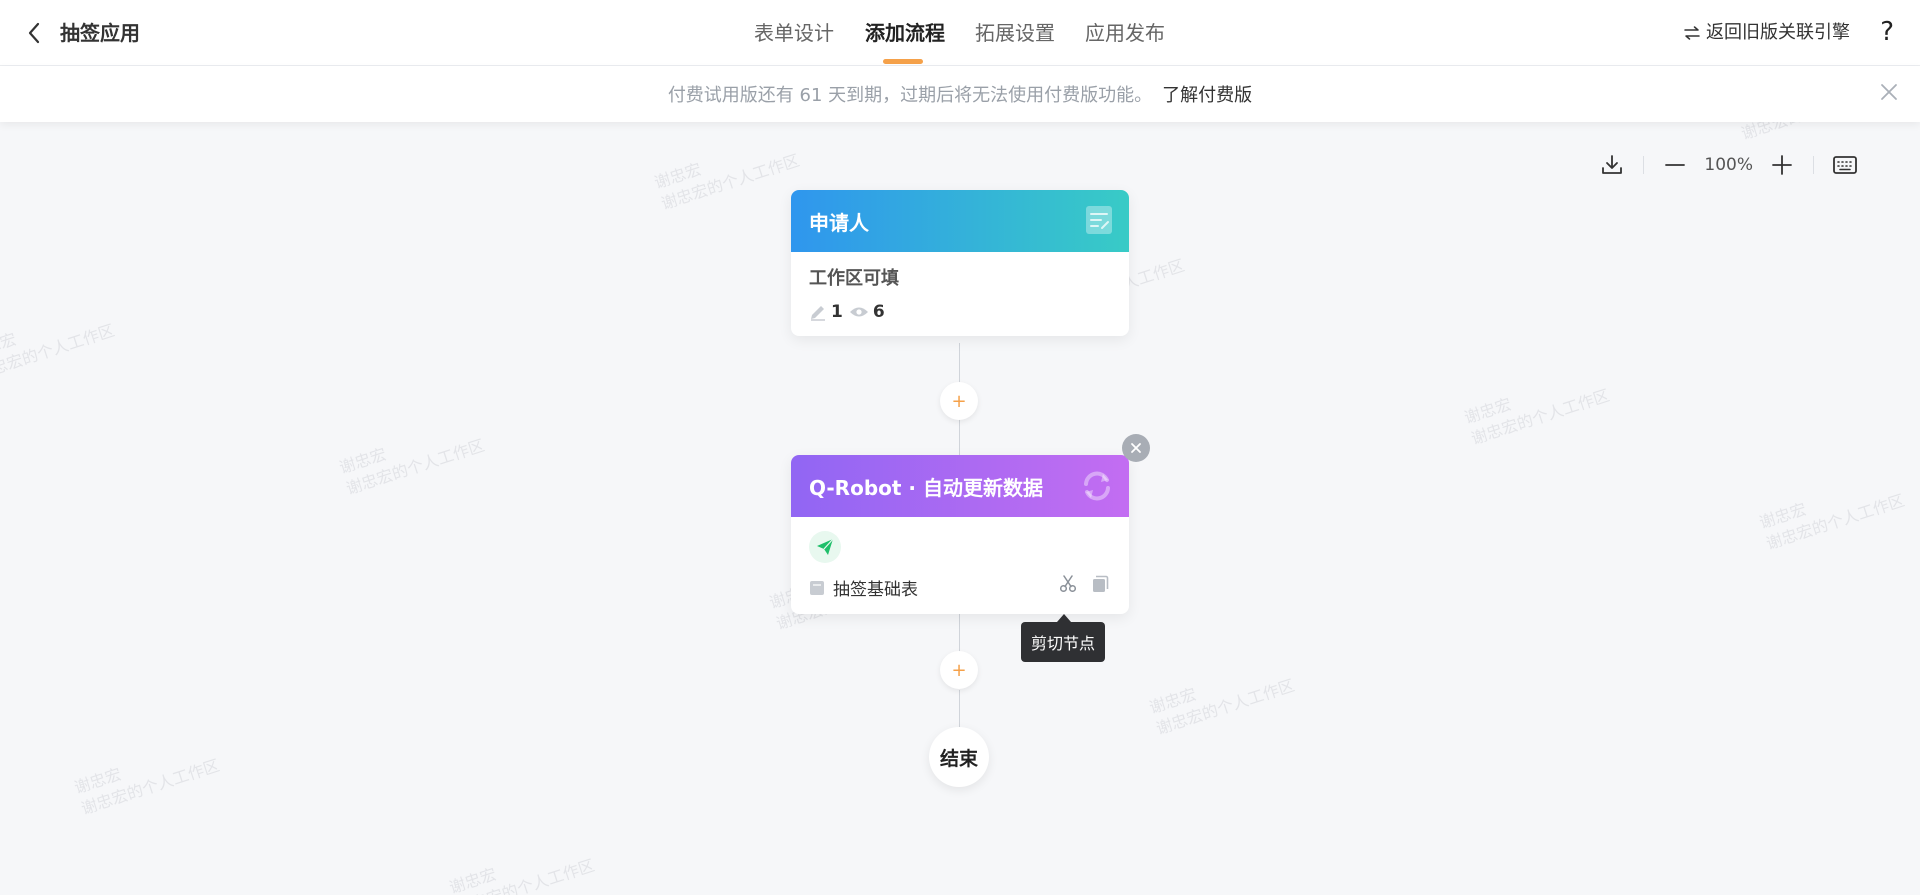  Describe the element at coordinates (960, 565) in the screenshot. I see `qrobot-node-body: 抽签基础表` at that location.